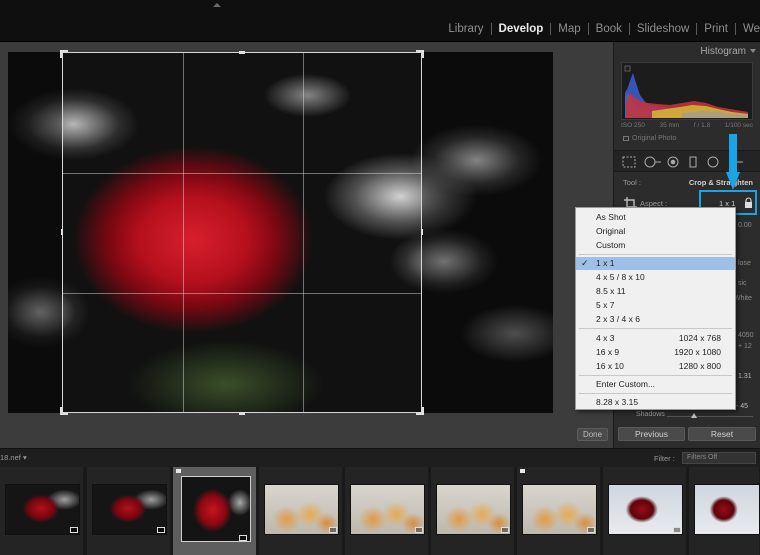 The width and height of the screenshot is (760, 555). Describe the element at coordinates (650, 414) in the screenshot. I see `shadows-label: Shadows` at that location.